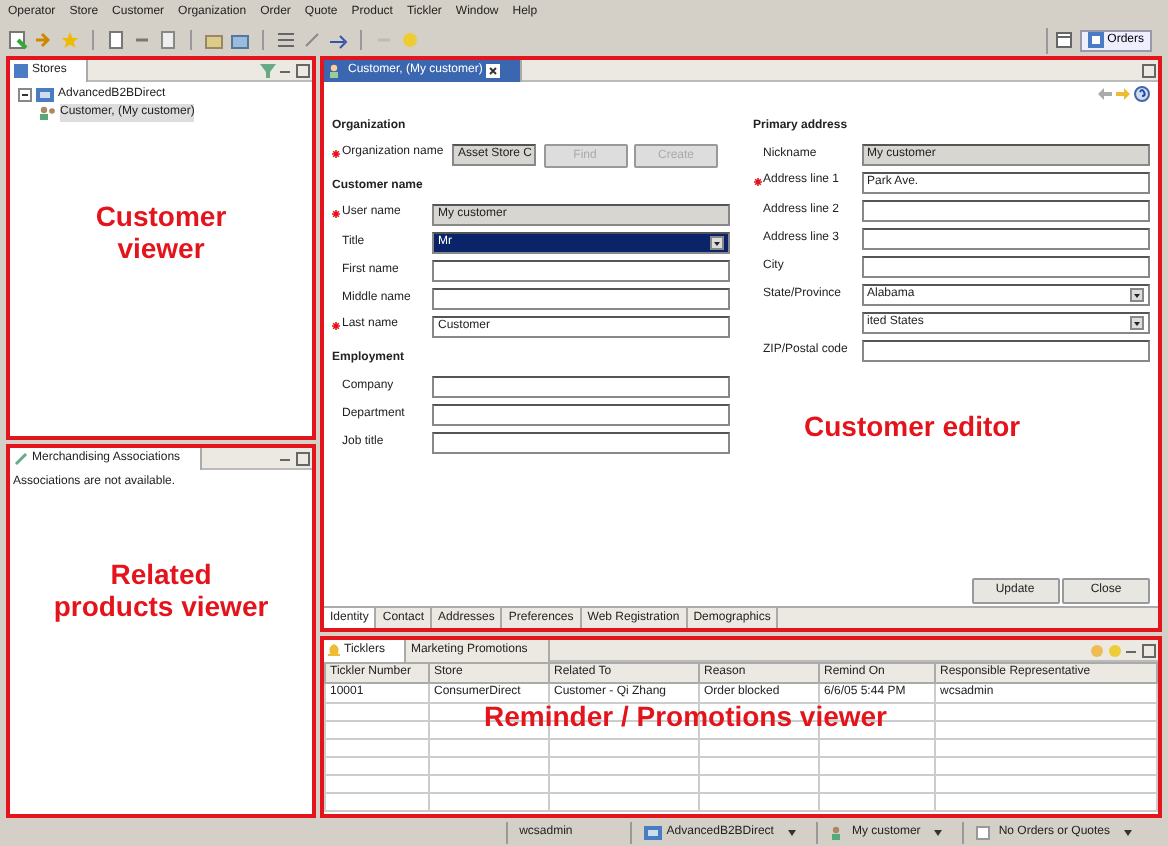 The image size is (1168, 846). Describe the element at coordinates (653, 832) in the screenshot. I see `store-icon` at that location.